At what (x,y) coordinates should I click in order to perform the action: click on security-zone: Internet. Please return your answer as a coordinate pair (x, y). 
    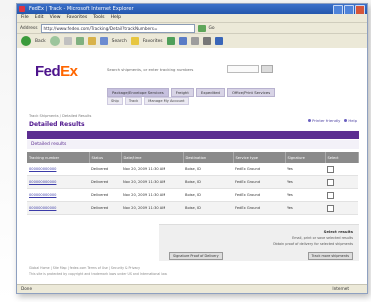
    Looking at the image, I should click on (340, 288).